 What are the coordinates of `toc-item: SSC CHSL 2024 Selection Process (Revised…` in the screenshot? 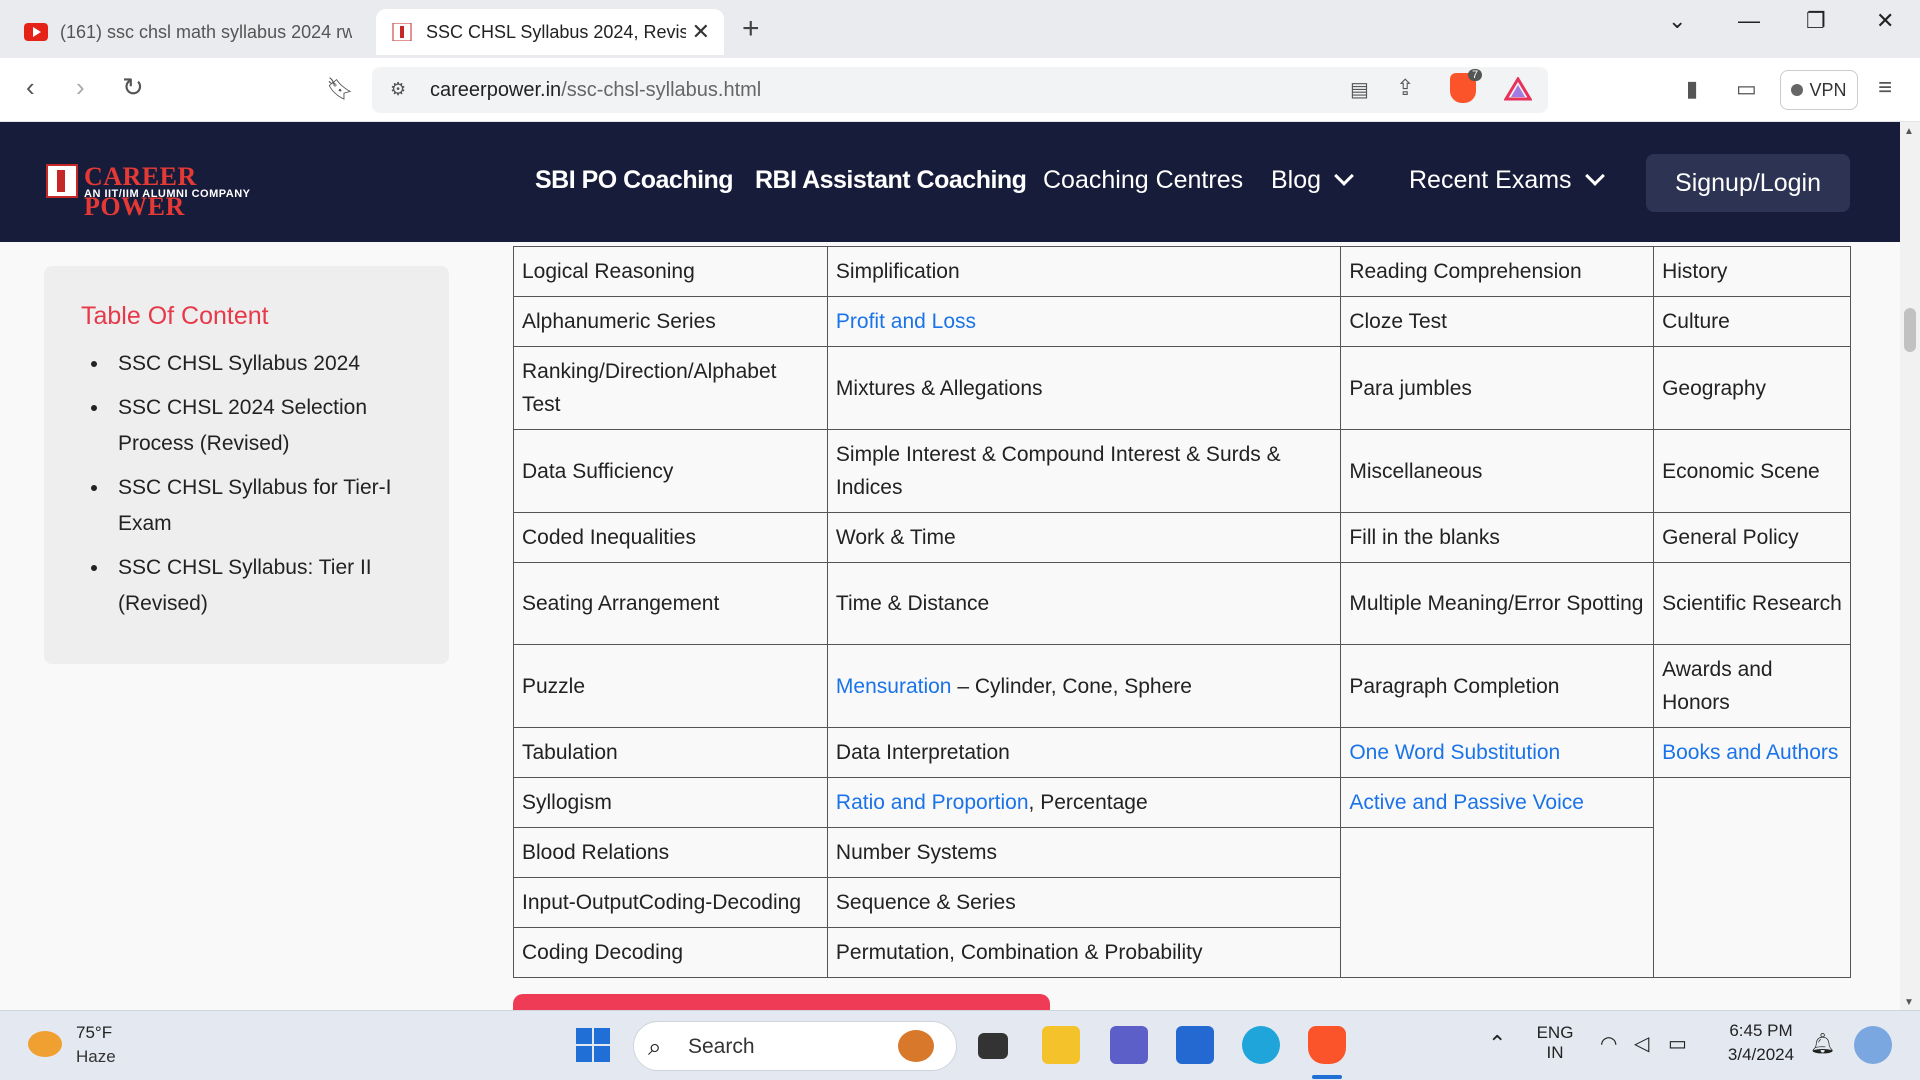 It's located at (260, 426).